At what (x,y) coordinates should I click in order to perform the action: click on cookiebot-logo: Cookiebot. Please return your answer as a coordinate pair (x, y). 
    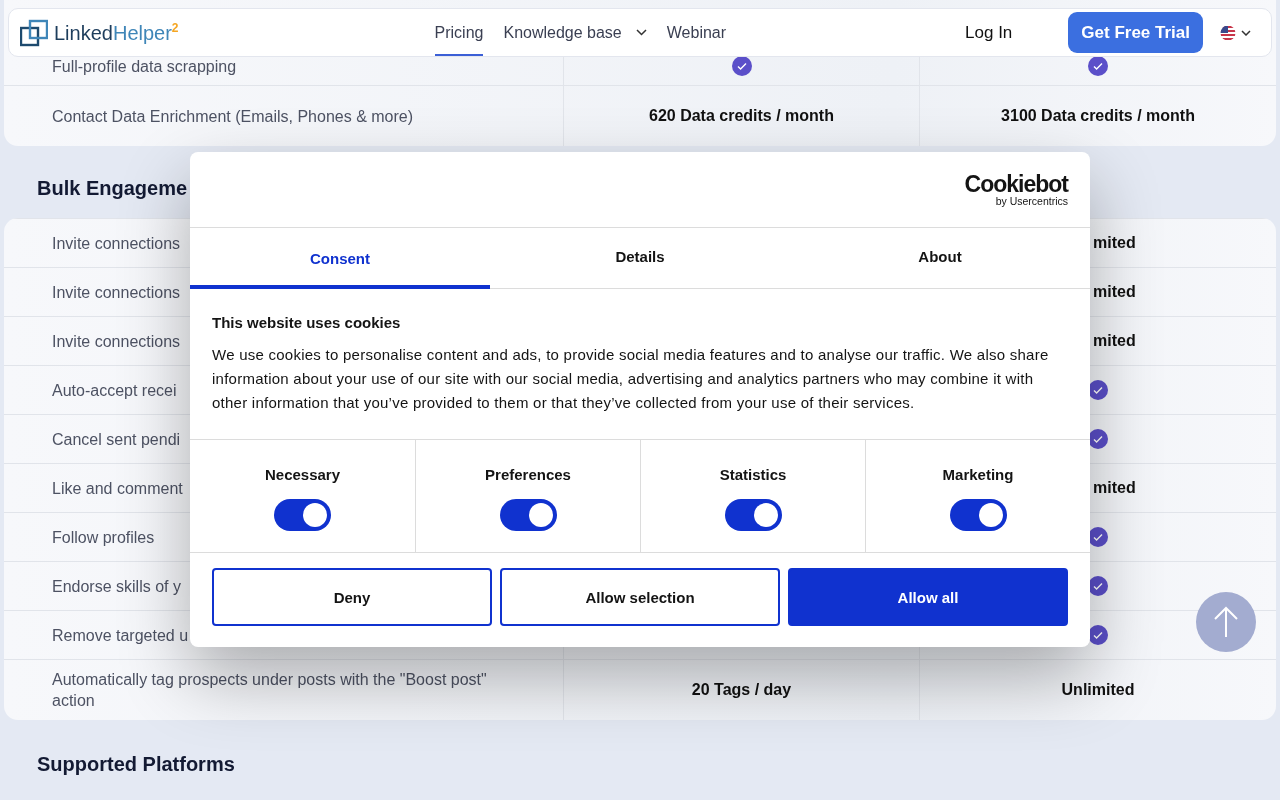
    Looking at the image, I should click on (1016, 184).